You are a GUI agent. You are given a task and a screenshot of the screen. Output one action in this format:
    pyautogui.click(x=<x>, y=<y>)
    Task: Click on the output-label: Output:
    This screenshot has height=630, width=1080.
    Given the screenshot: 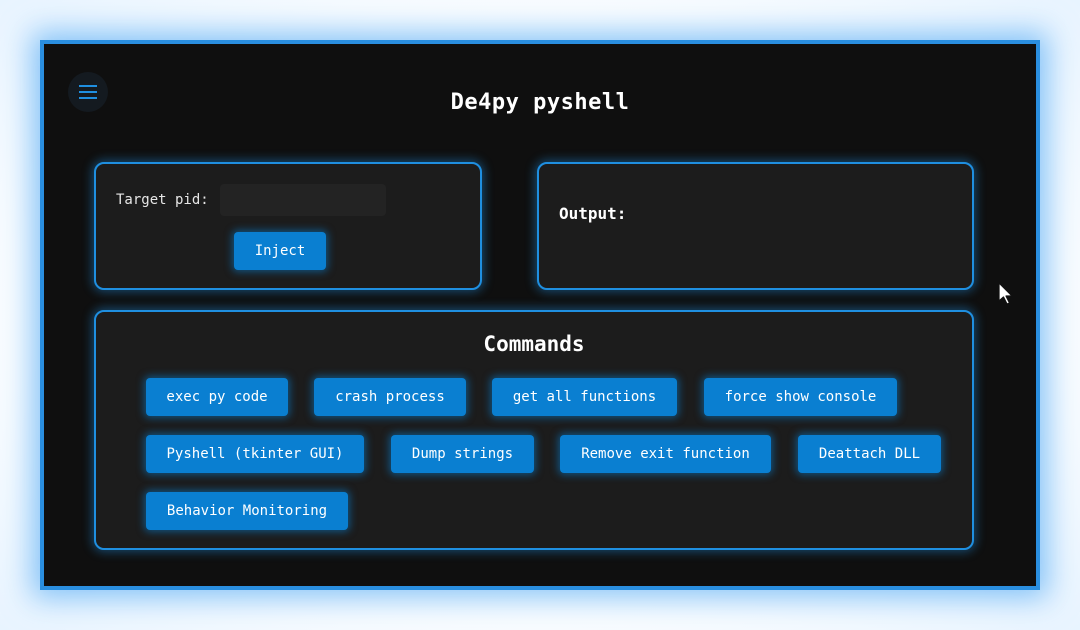 What is the action you would take?
    pyautogui.click(x=593, y=213)
    